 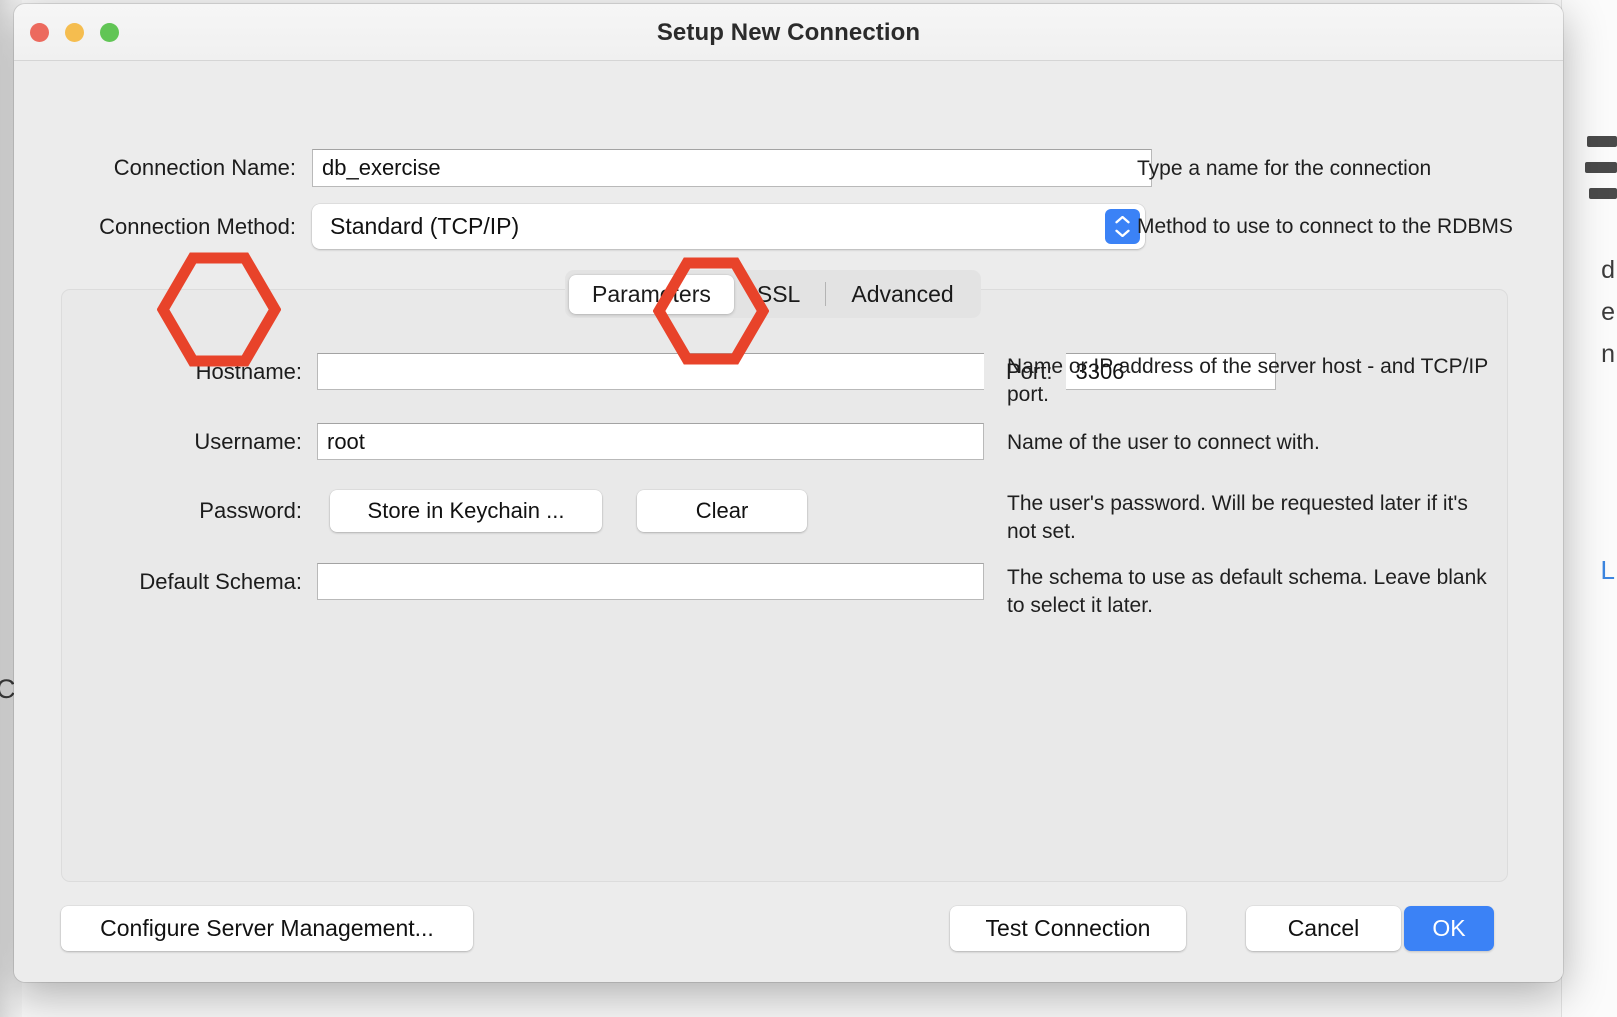 I want to click on tab-ssl: SSL, so click(x=778, y=294).